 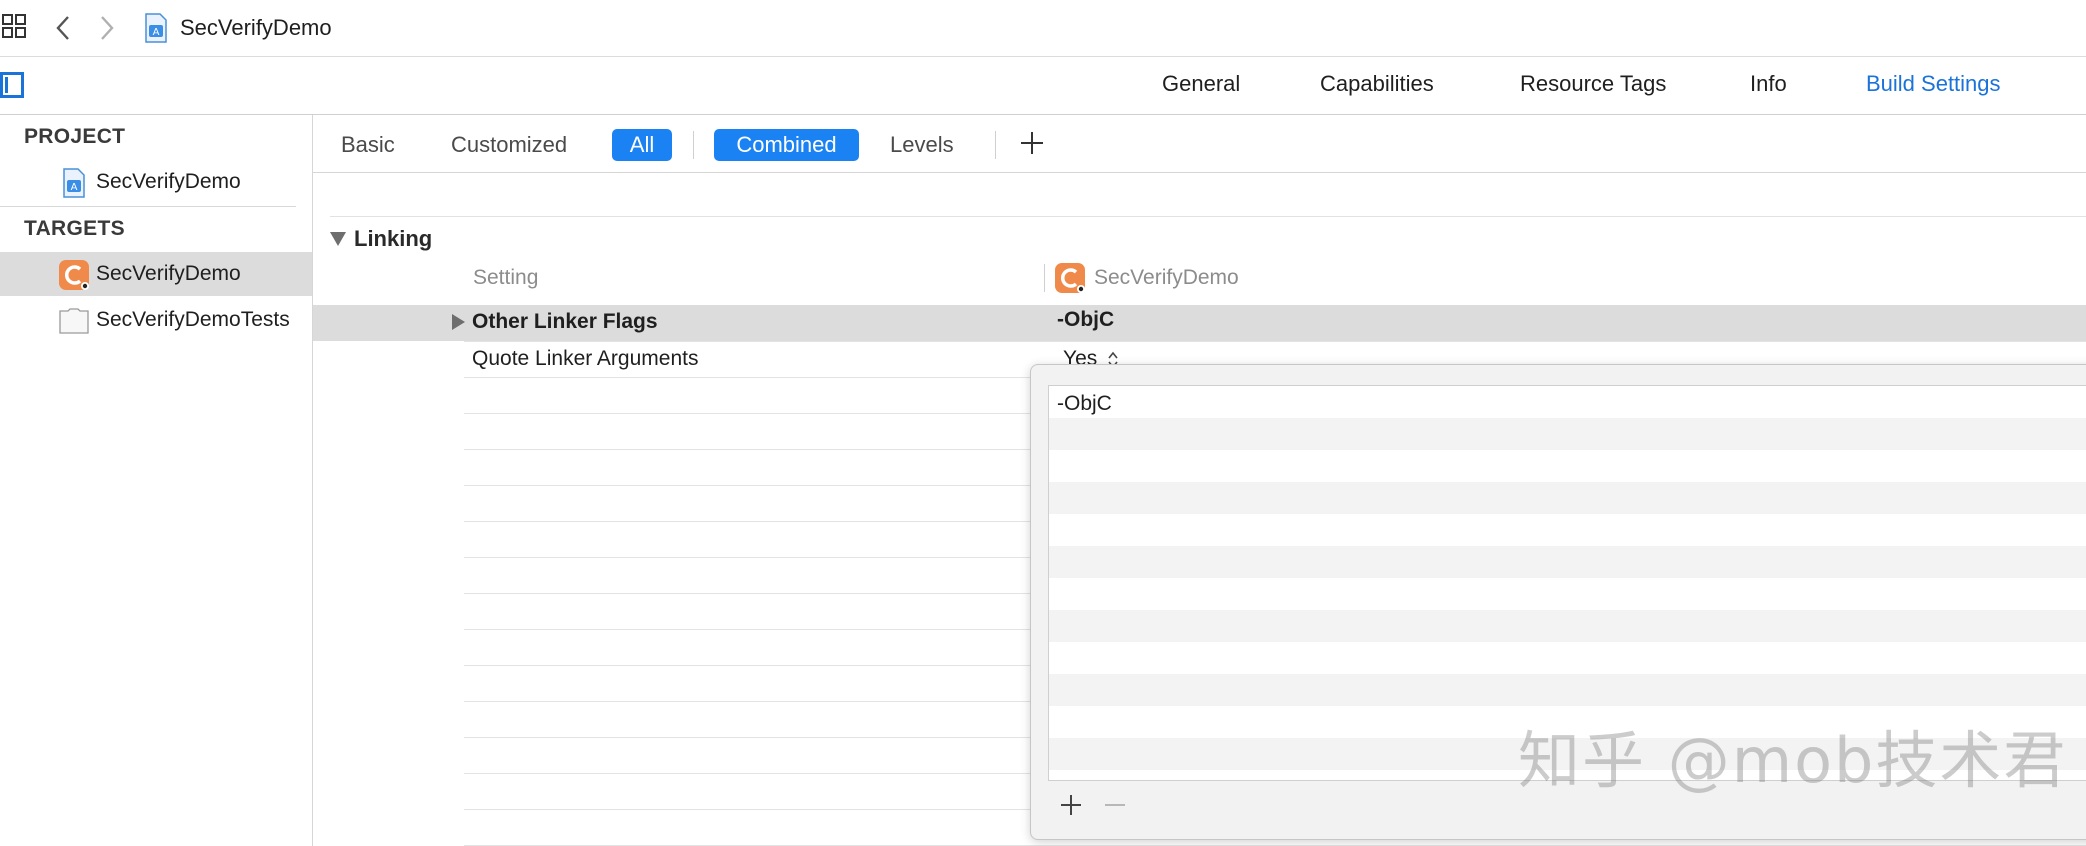 What do you see at coordinates (1043, 28) in the screenshot?
I see `top-bar: A SecVerifyDemo` at bounding box center [1043, 28].